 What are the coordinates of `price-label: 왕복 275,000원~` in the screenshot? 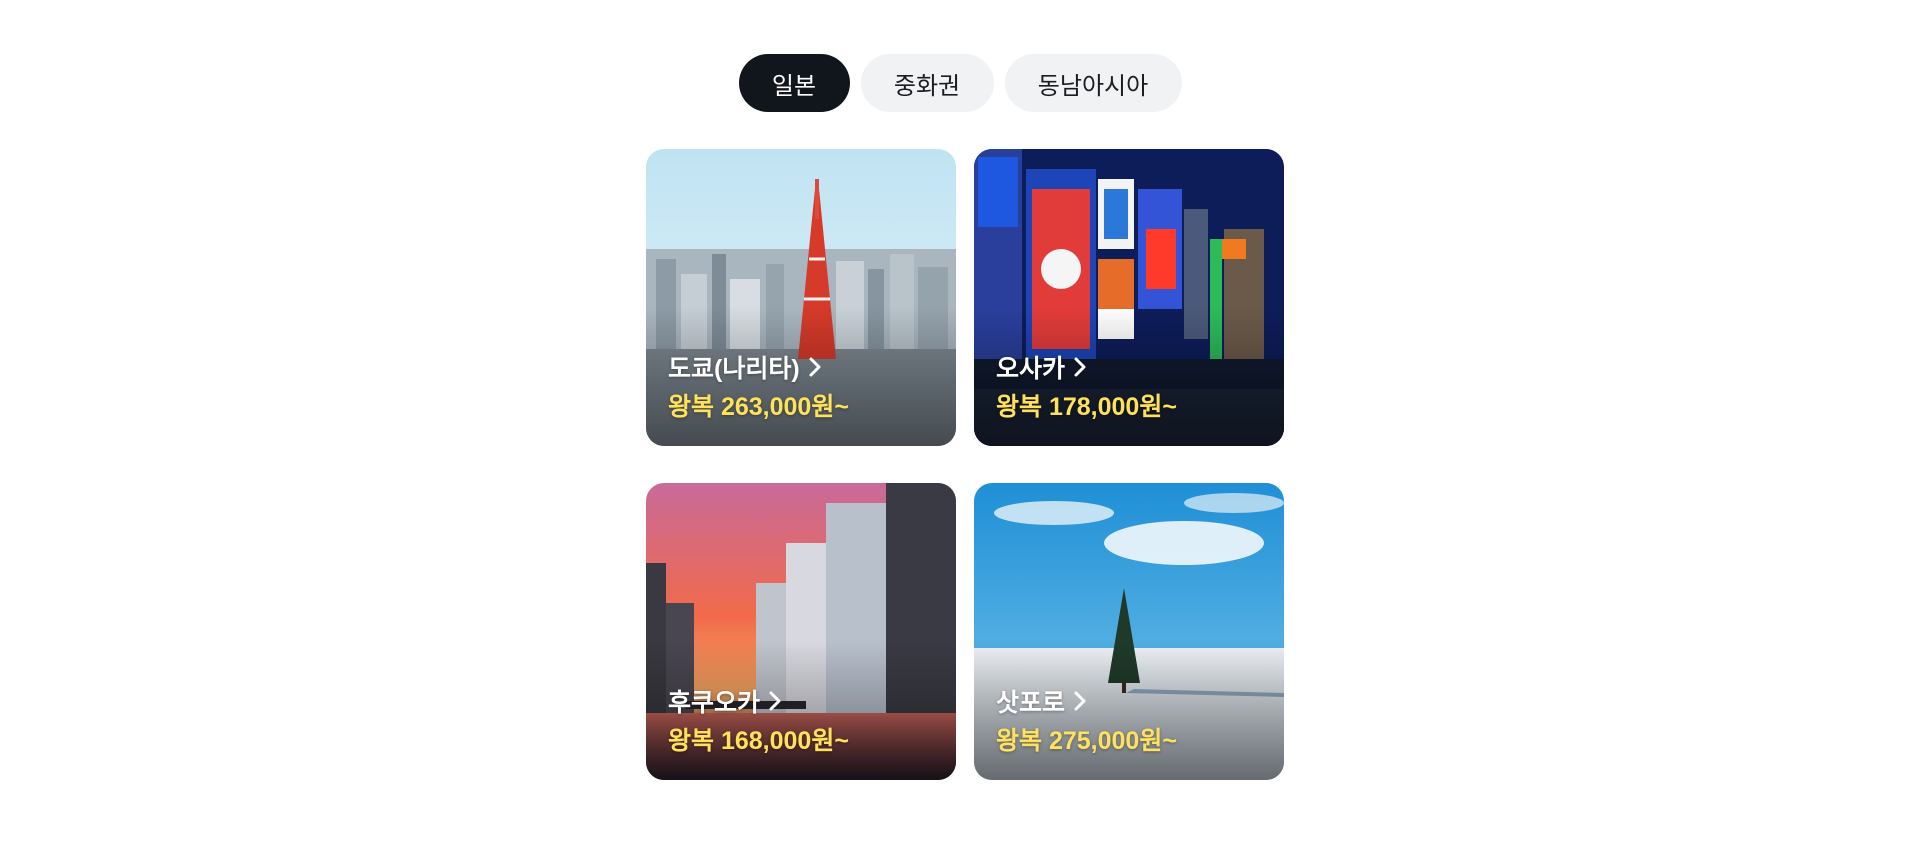 It's located at (1086, 741).